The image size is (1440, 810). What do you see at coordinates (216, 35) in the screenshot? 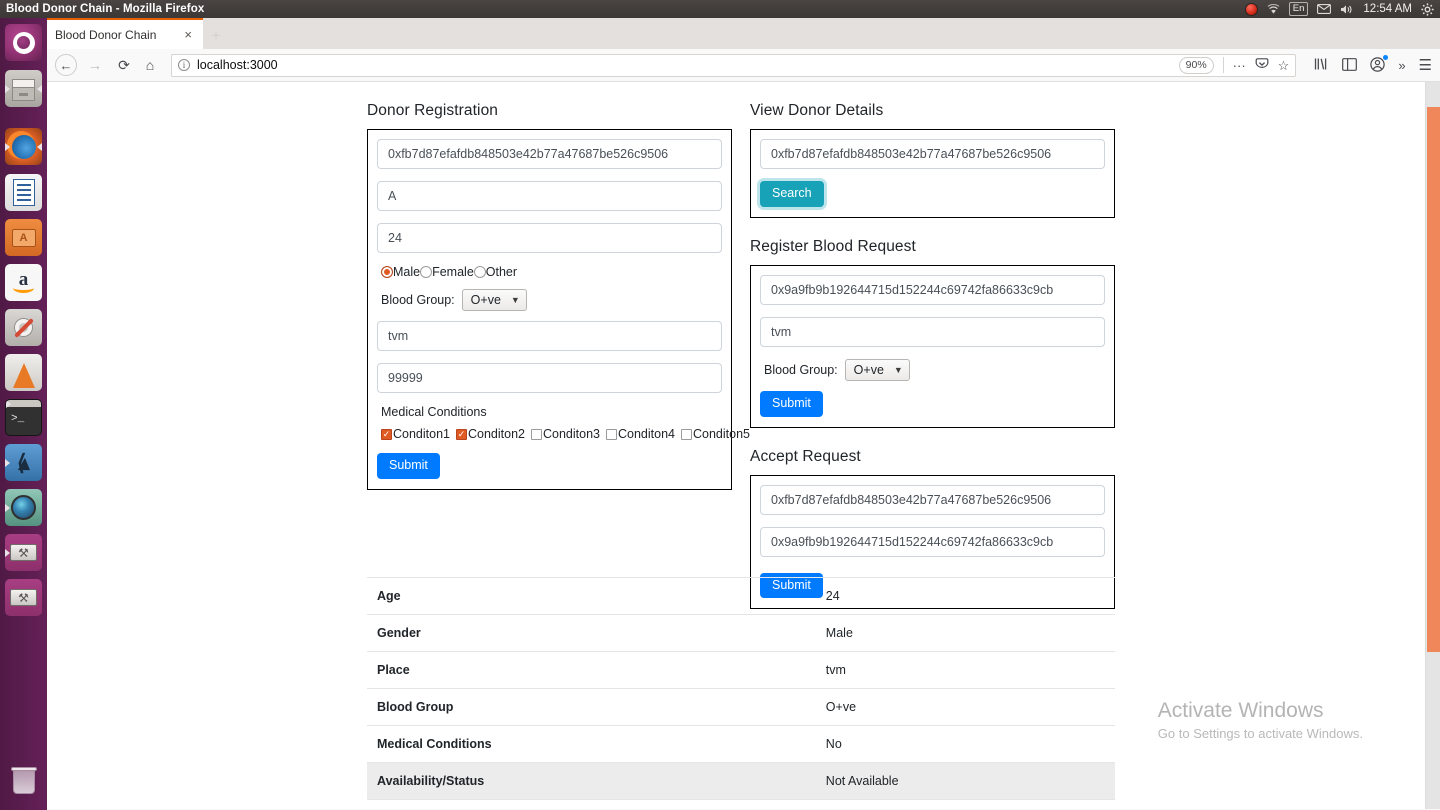
I see `new-tab-button: +` at bounding box center [216, 35].